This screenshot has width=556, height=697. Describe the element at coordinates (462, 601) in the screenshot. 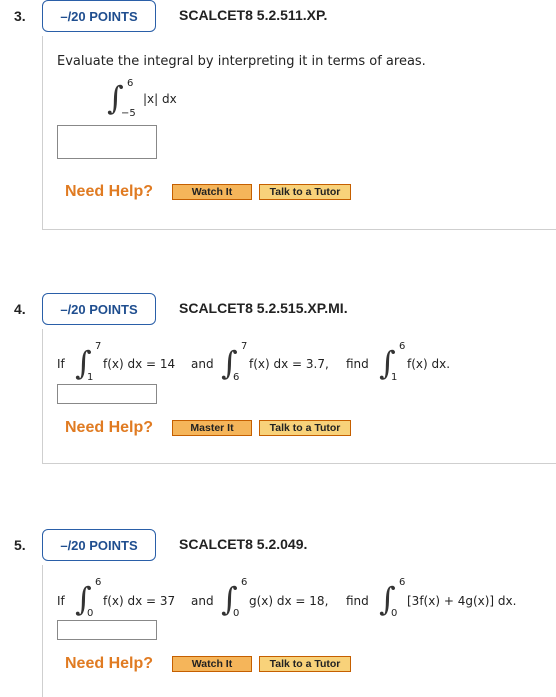

I see `integrand: [3f(x) + 4g(x)] dx.` at that location.